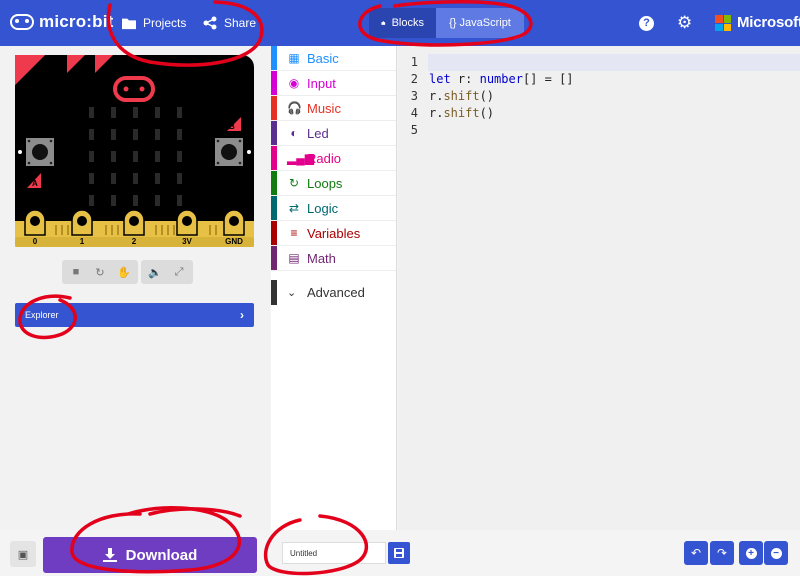 Image resolution: width=800 pixels, height=576 pixels. Describe the element at coordinates (294, 58) in the screenshot. I see `grid-icon: ▦` at that location.